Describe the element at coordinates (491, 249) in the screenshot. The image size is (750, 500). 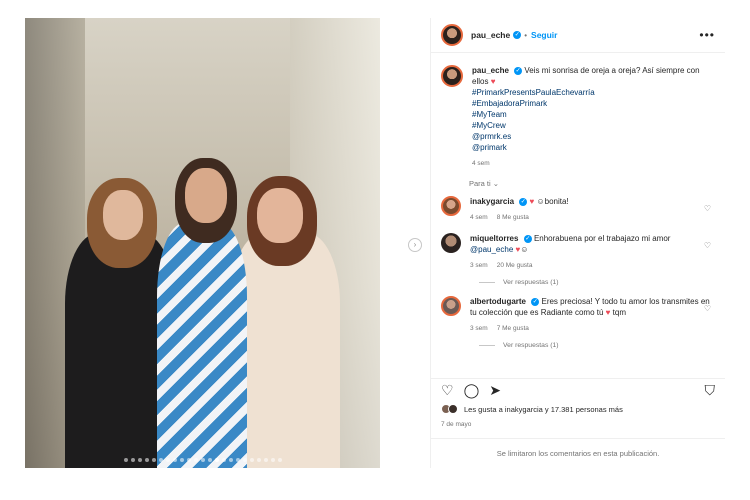
I see `mention-link: @pau_eche` at that location.